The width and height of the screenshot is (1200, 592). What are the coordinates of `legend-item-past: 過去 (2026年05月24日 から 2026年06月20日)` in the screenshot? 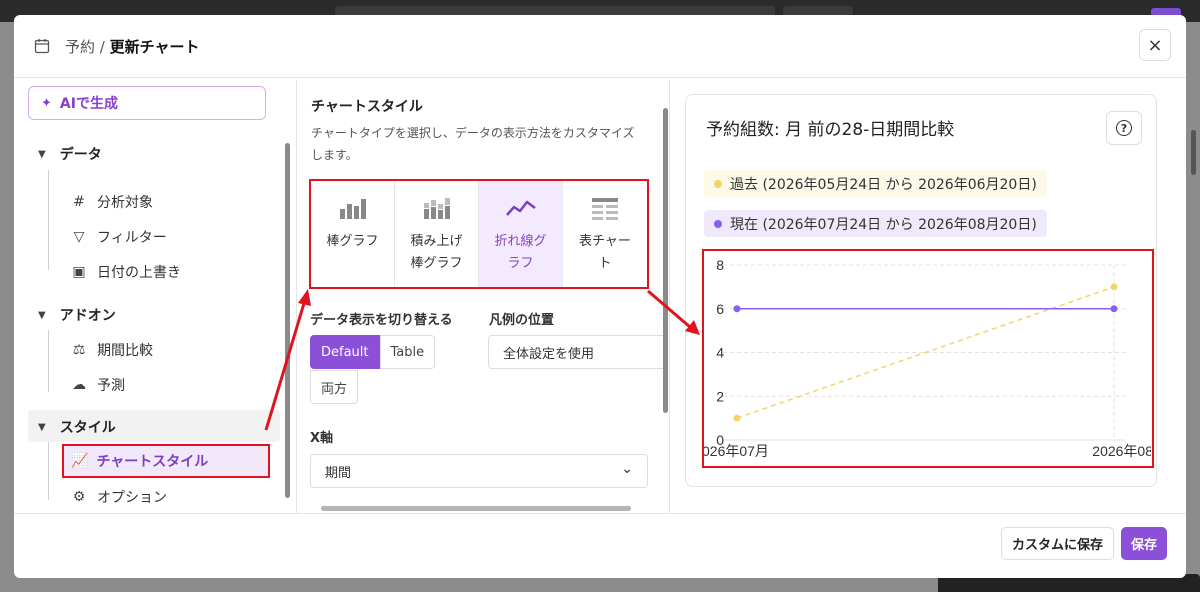 It's located at (875, 183).